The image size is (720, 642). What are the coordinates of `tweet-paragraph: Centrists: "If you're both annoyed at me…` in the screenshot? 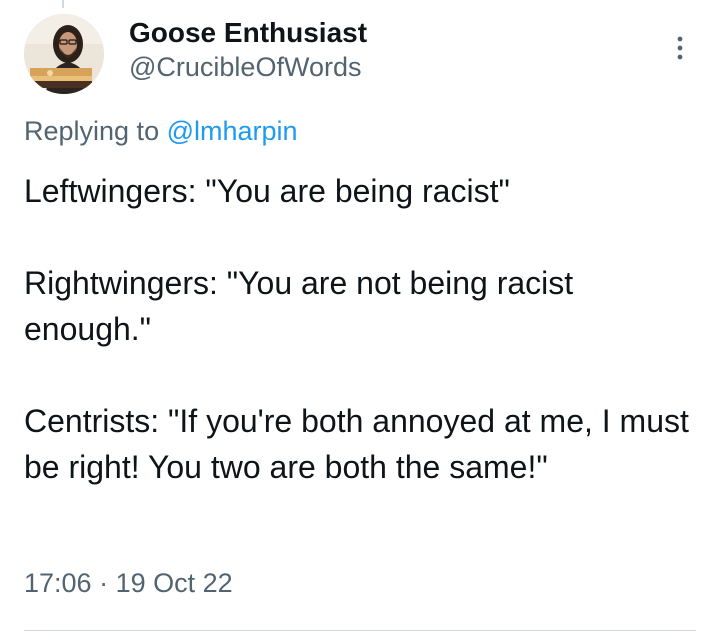 It's located at (356, 444).